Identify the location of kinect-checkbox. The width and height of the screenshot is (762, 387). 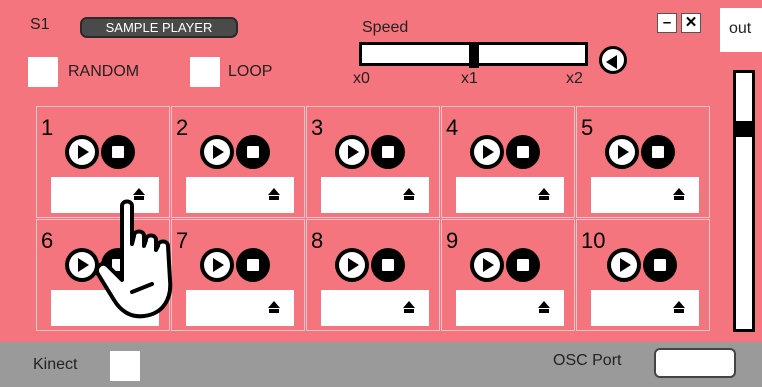
(125, 366).